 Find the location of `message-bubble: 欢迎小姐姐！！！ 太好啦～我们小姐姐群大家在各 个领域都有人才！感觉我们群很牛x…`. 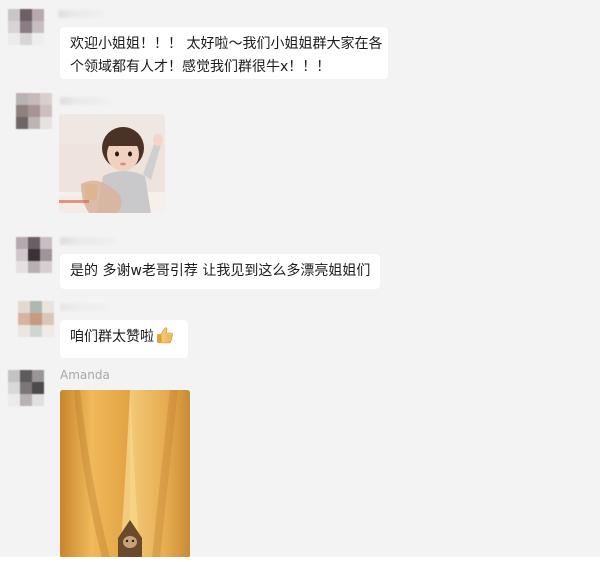

message-bubble: 欢迎小姐姐！！！ 太好啦～我们小姐姐群大家在各 个领域都有人才！感觉我们群很牛x… is located at coordinates (224, 53).